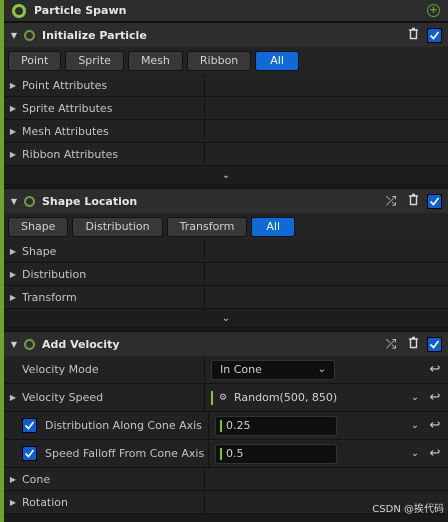  Describe the element at coordinates (35, 60) in the screenshot. I see `tab-point: Point` at that location.